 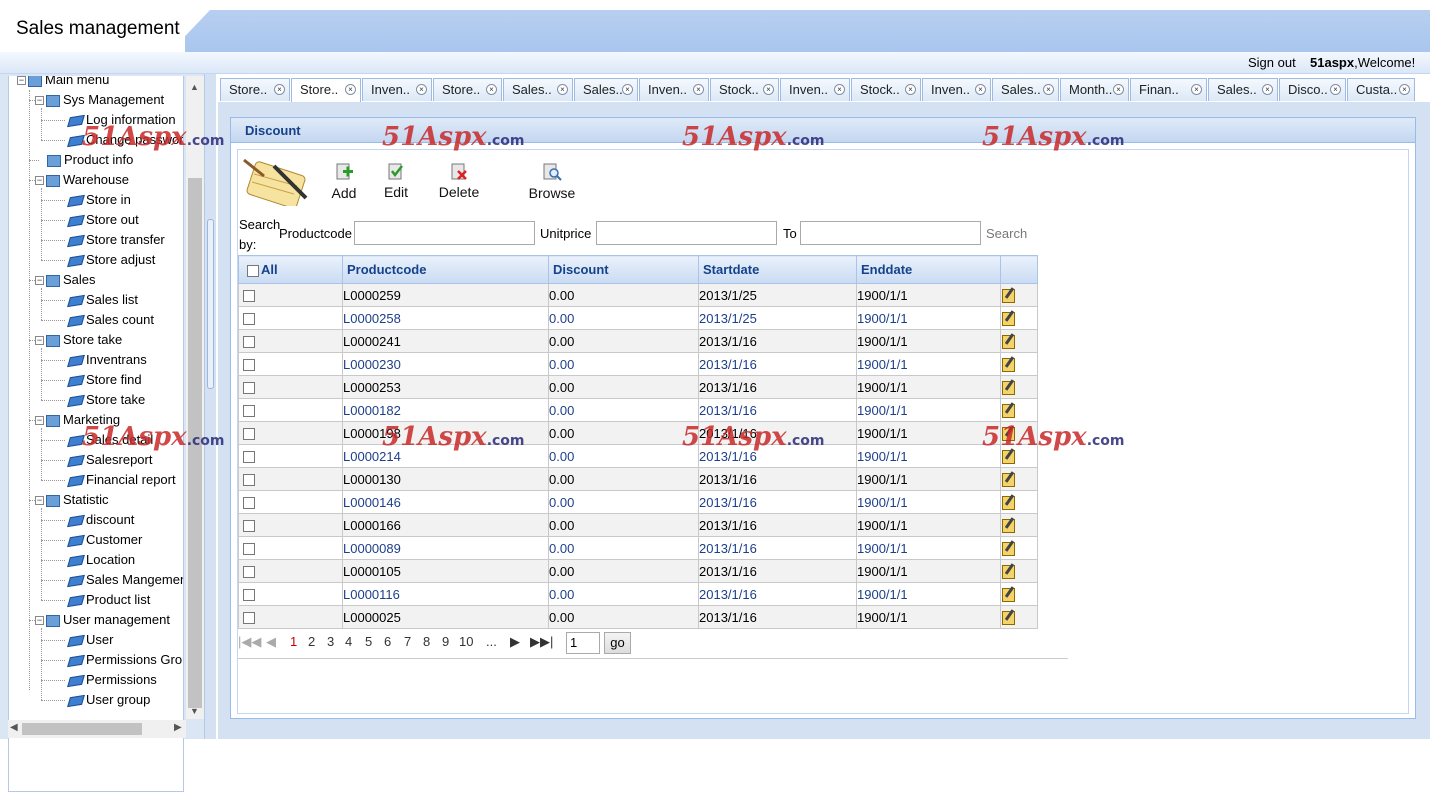 I want to click on table-row: L0000253 0.00 2013/1/16 1900/1/1, so click(x=638, y=387).